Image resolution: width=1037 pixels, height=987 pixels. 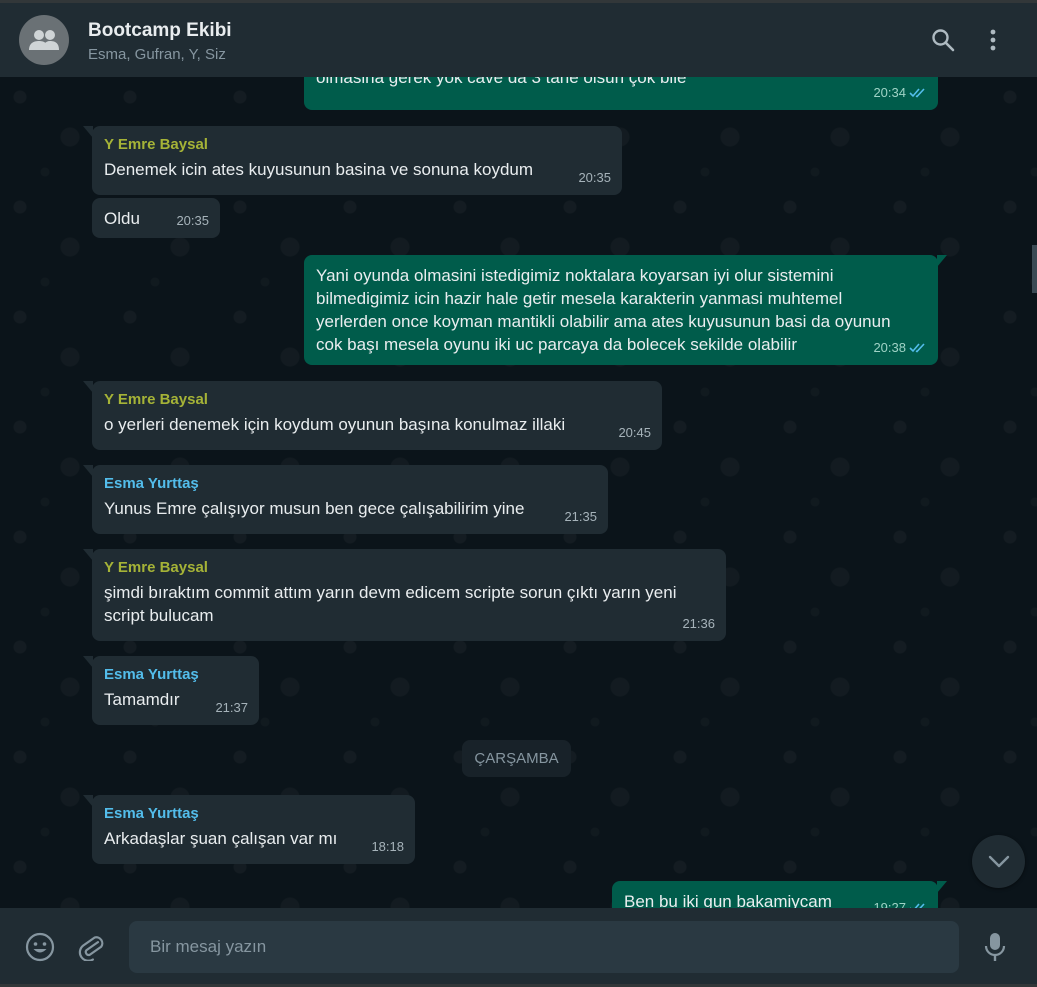 What do you see at coordinates (171, 690) in the screenshot?
I see `message-bubble-incoming: Esma Yurttaş Tamamdır 21:37` at bounding box center [171, 690].